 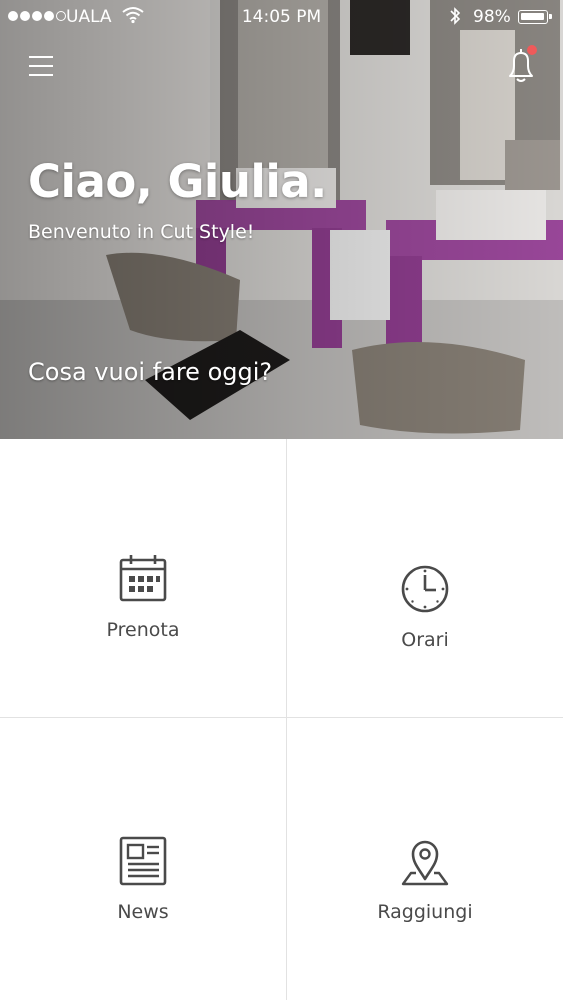 What do you see at coordinates (143, 578) in the screenshot?
I see `calendar-icon` at bounding box center [143, 578].